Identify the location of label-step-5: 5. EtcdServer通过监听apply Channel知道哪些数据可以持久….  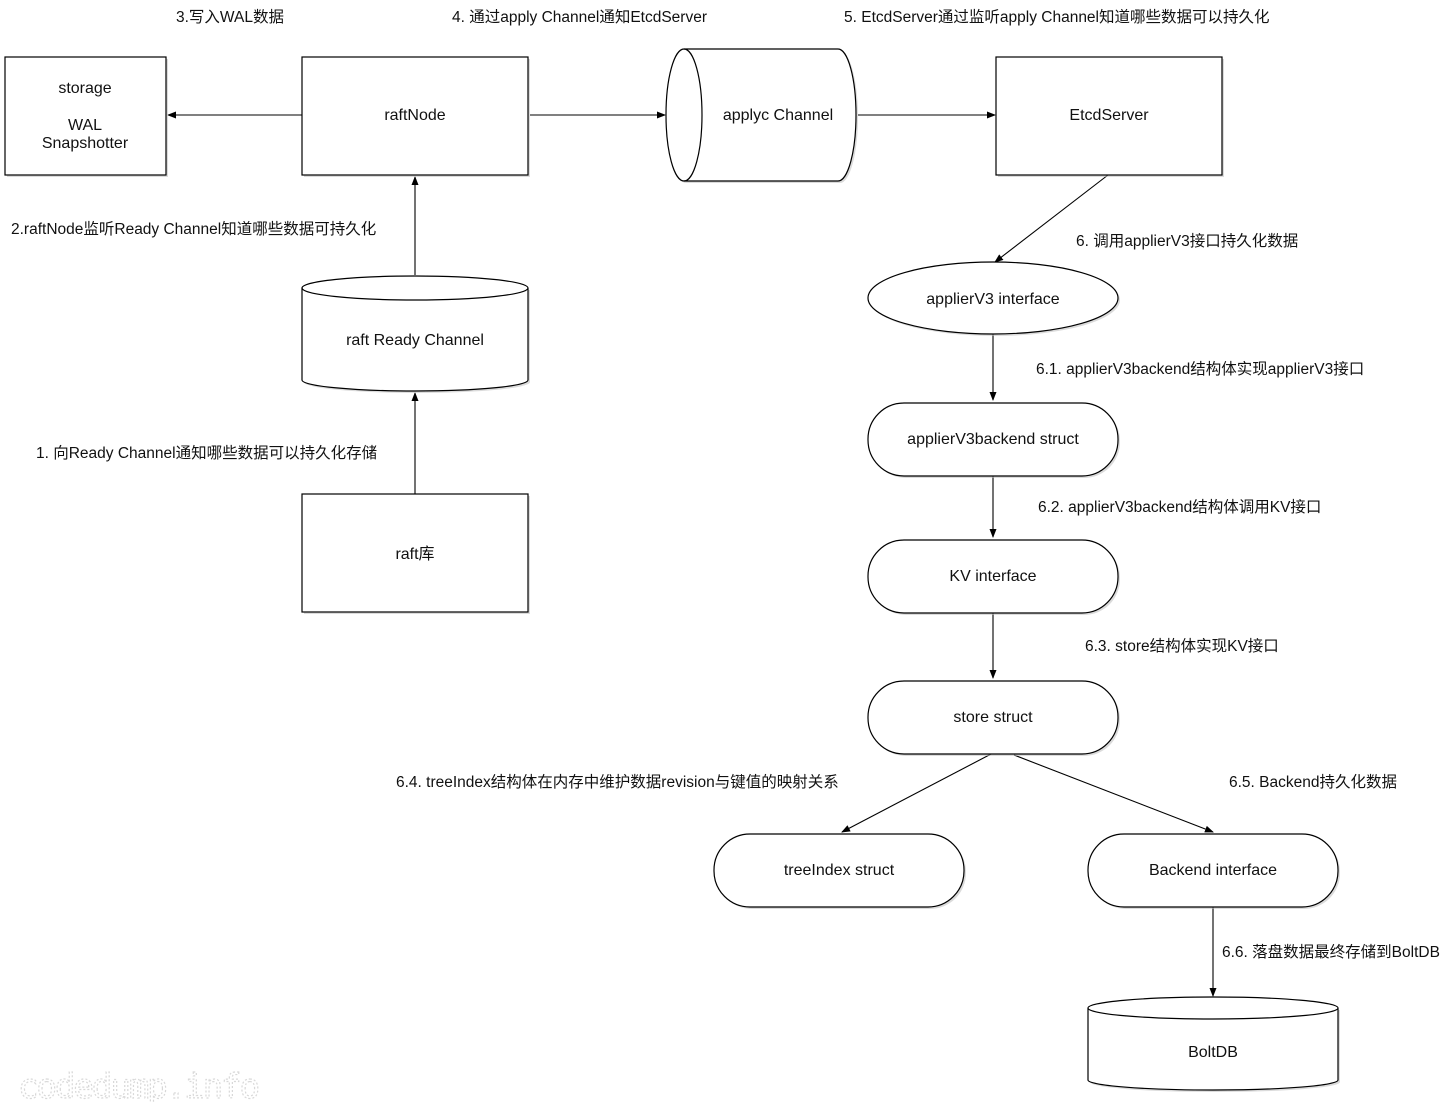
(1057, 17).